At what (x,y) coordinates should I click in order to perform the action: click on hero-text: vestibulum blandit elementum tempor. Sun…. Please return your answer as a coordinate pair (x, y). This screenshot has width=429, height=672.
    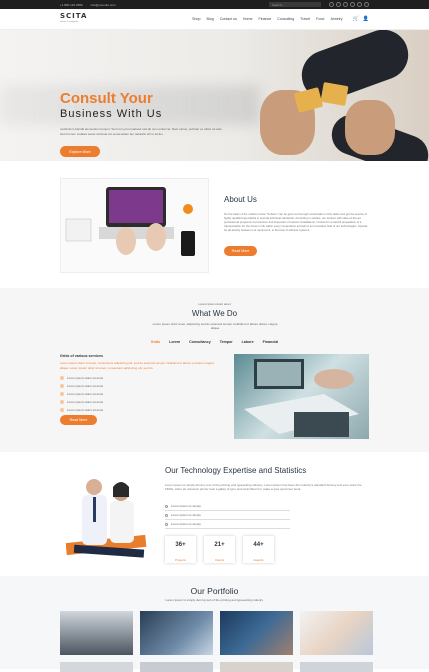
    Looking at the image, I should click on (141, 131).